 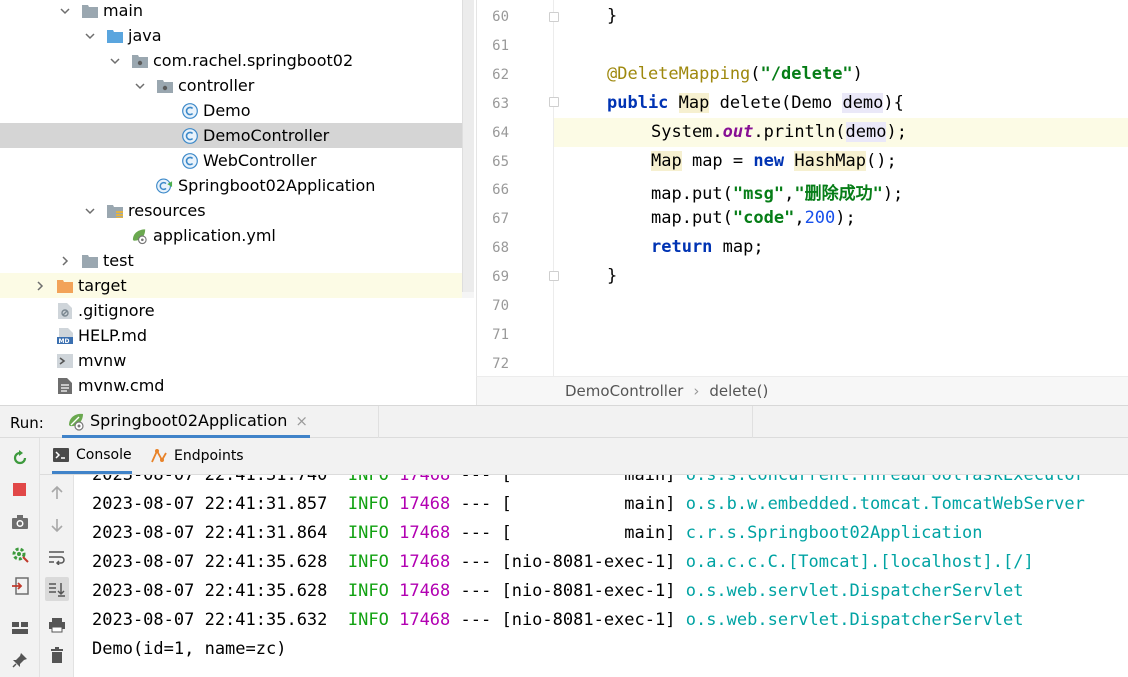 What do you see at coordinates (755, 103) in the screenshot?
I see `code-line-63: public Map delete(Demo demo){` at bounding box center [755, 103].